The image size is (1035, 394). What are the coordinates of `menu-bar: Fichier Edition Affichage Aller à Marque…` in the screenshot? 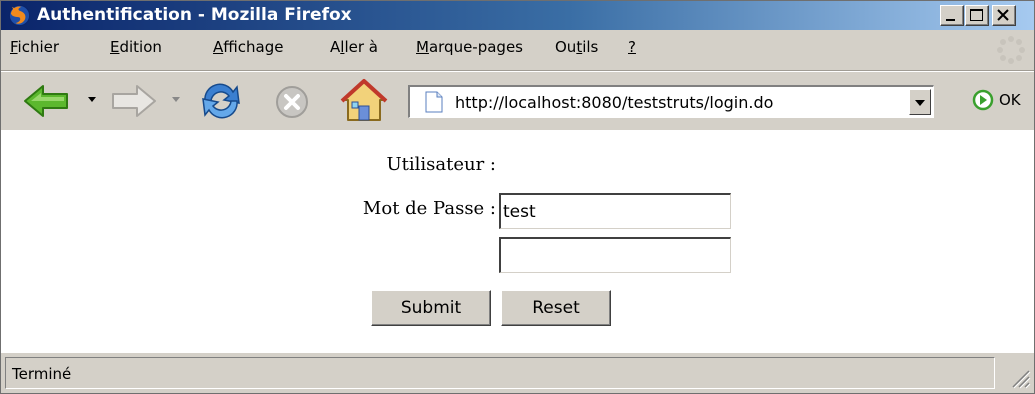 It's located at (517, 50).